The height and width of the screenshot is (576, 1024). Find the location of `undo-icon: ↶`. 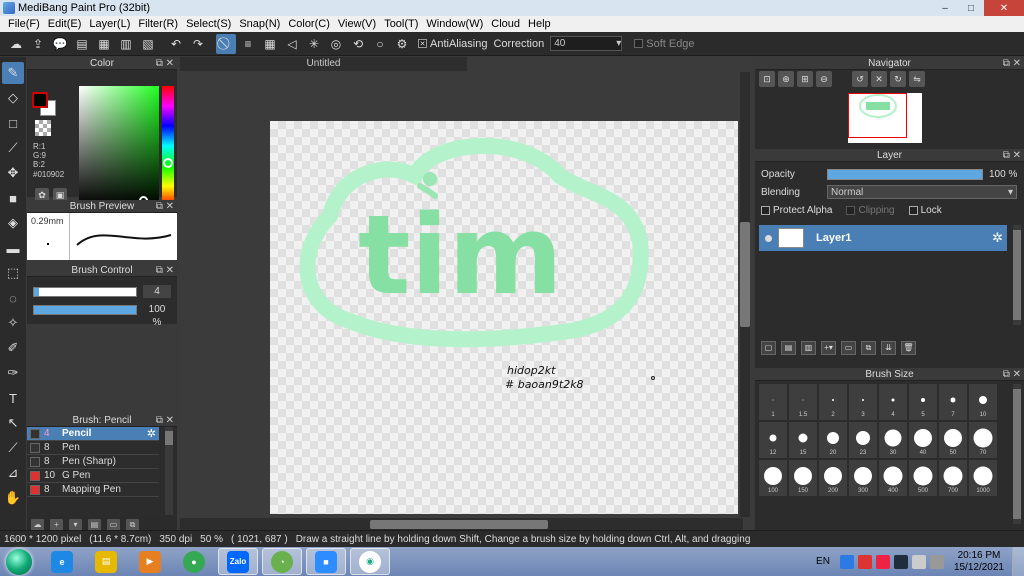

undo-icon: ↶ is located at coordinates (176, 44).